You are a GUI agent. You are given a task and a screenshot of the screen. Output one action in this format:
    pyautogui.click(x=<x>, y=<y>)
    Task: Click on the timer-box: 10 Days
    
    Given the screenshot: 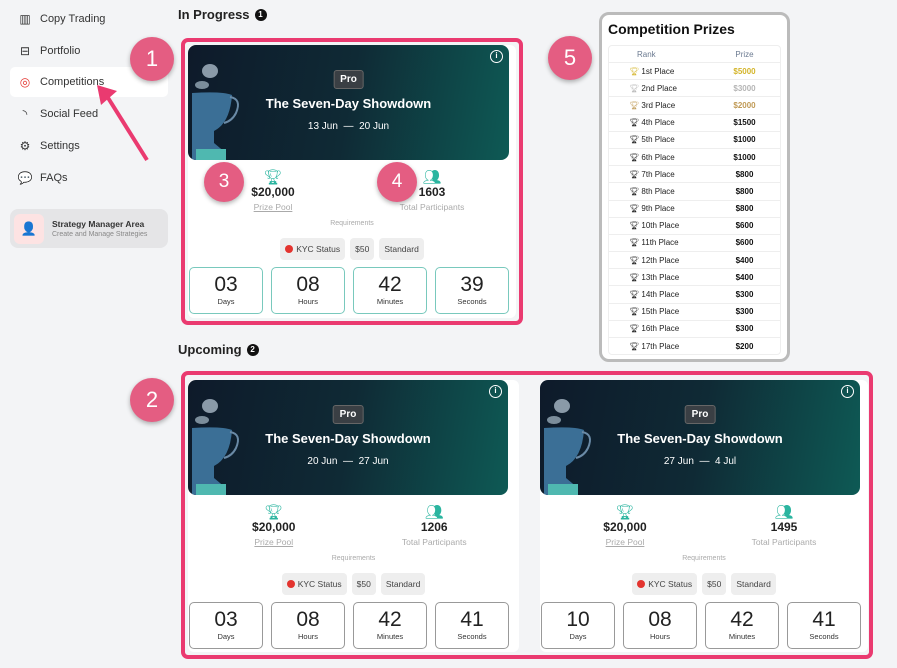 What is the action you would take?
    pyautogui.click(x=578, y=625)
    